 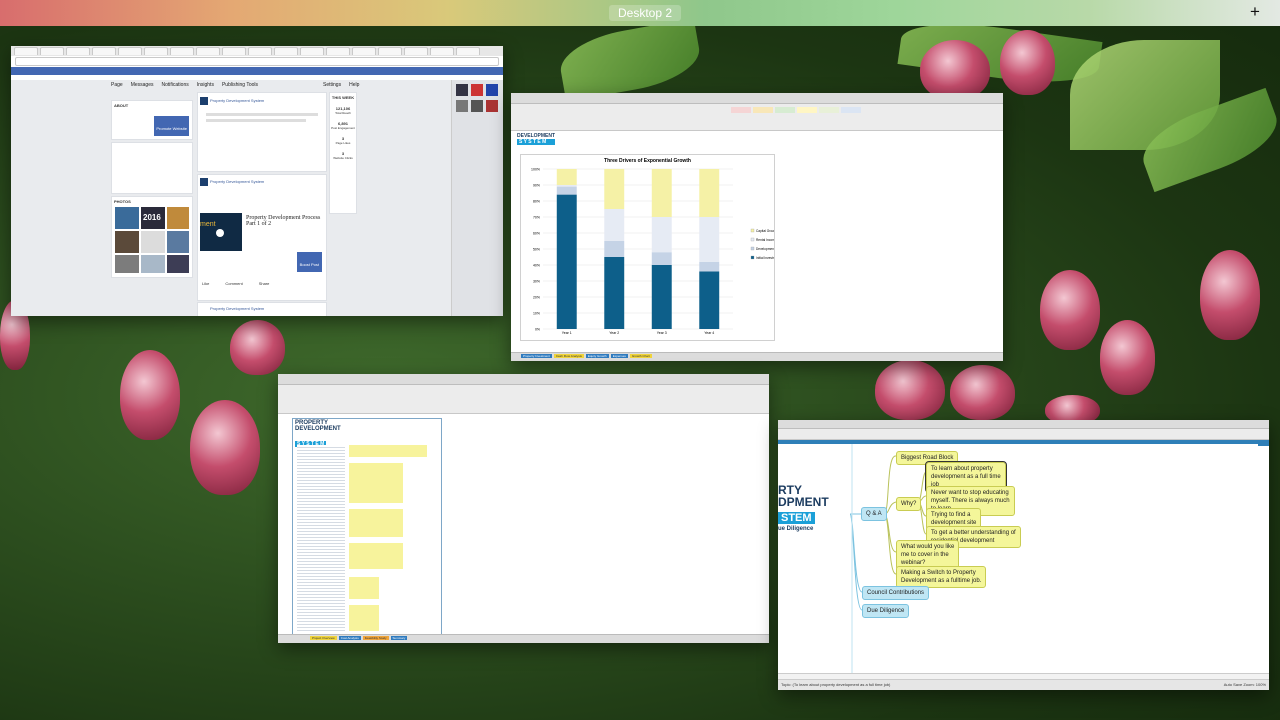 I want to click on sheet-tab: Property Investment, so click(x=536, y=356).